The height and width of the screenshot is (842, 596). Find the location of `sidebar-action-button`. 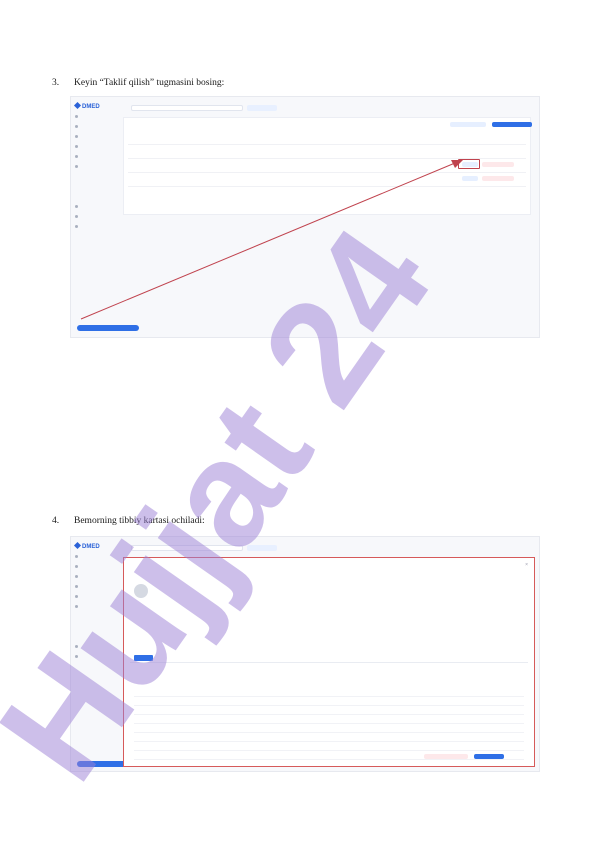

sidebar-action-button is located at coordinates (108, 328).